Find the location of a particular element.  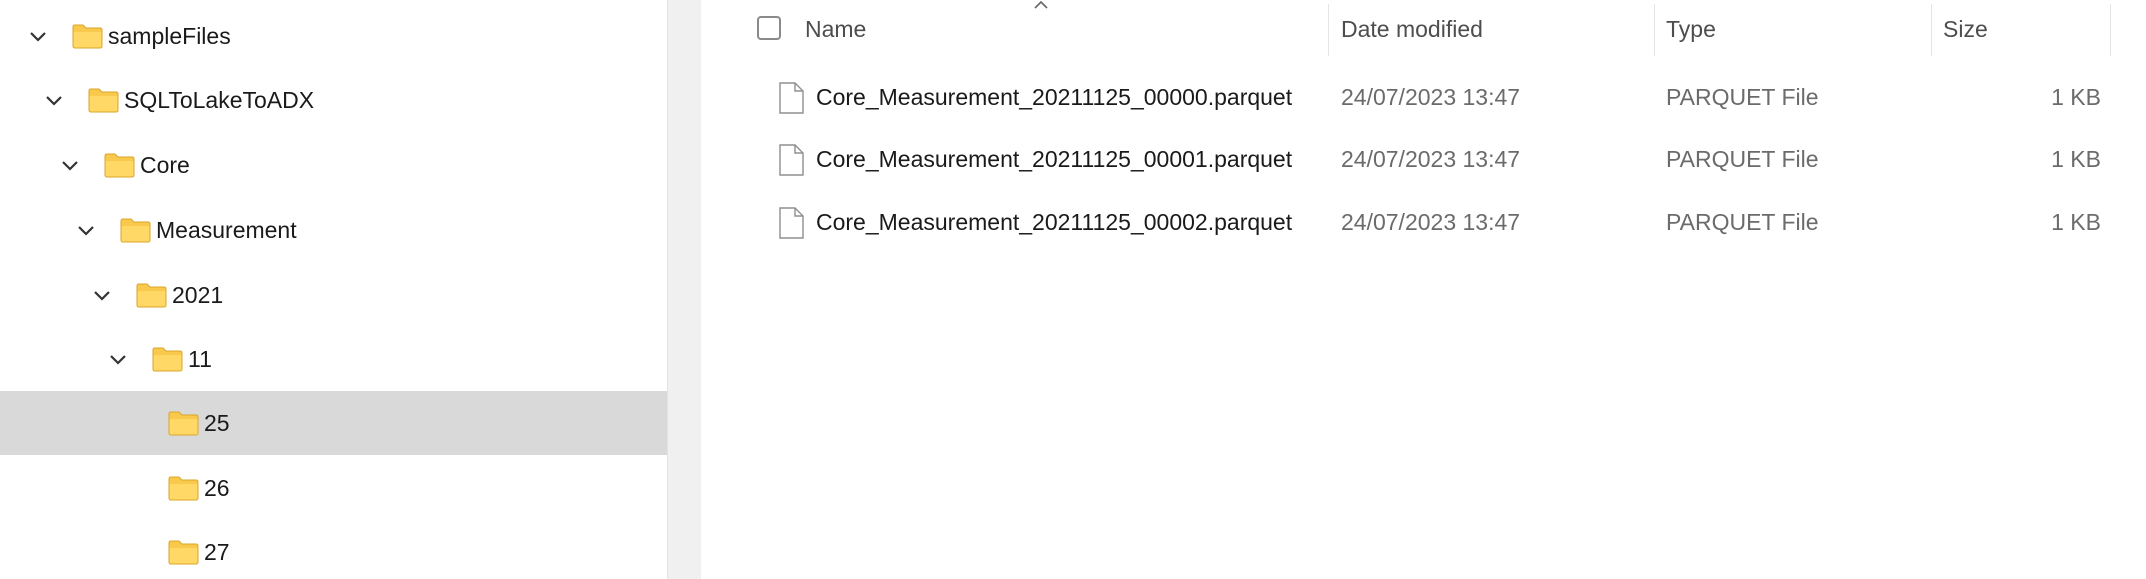

tree-item-label: 27 is located at coordinates (217, 552).